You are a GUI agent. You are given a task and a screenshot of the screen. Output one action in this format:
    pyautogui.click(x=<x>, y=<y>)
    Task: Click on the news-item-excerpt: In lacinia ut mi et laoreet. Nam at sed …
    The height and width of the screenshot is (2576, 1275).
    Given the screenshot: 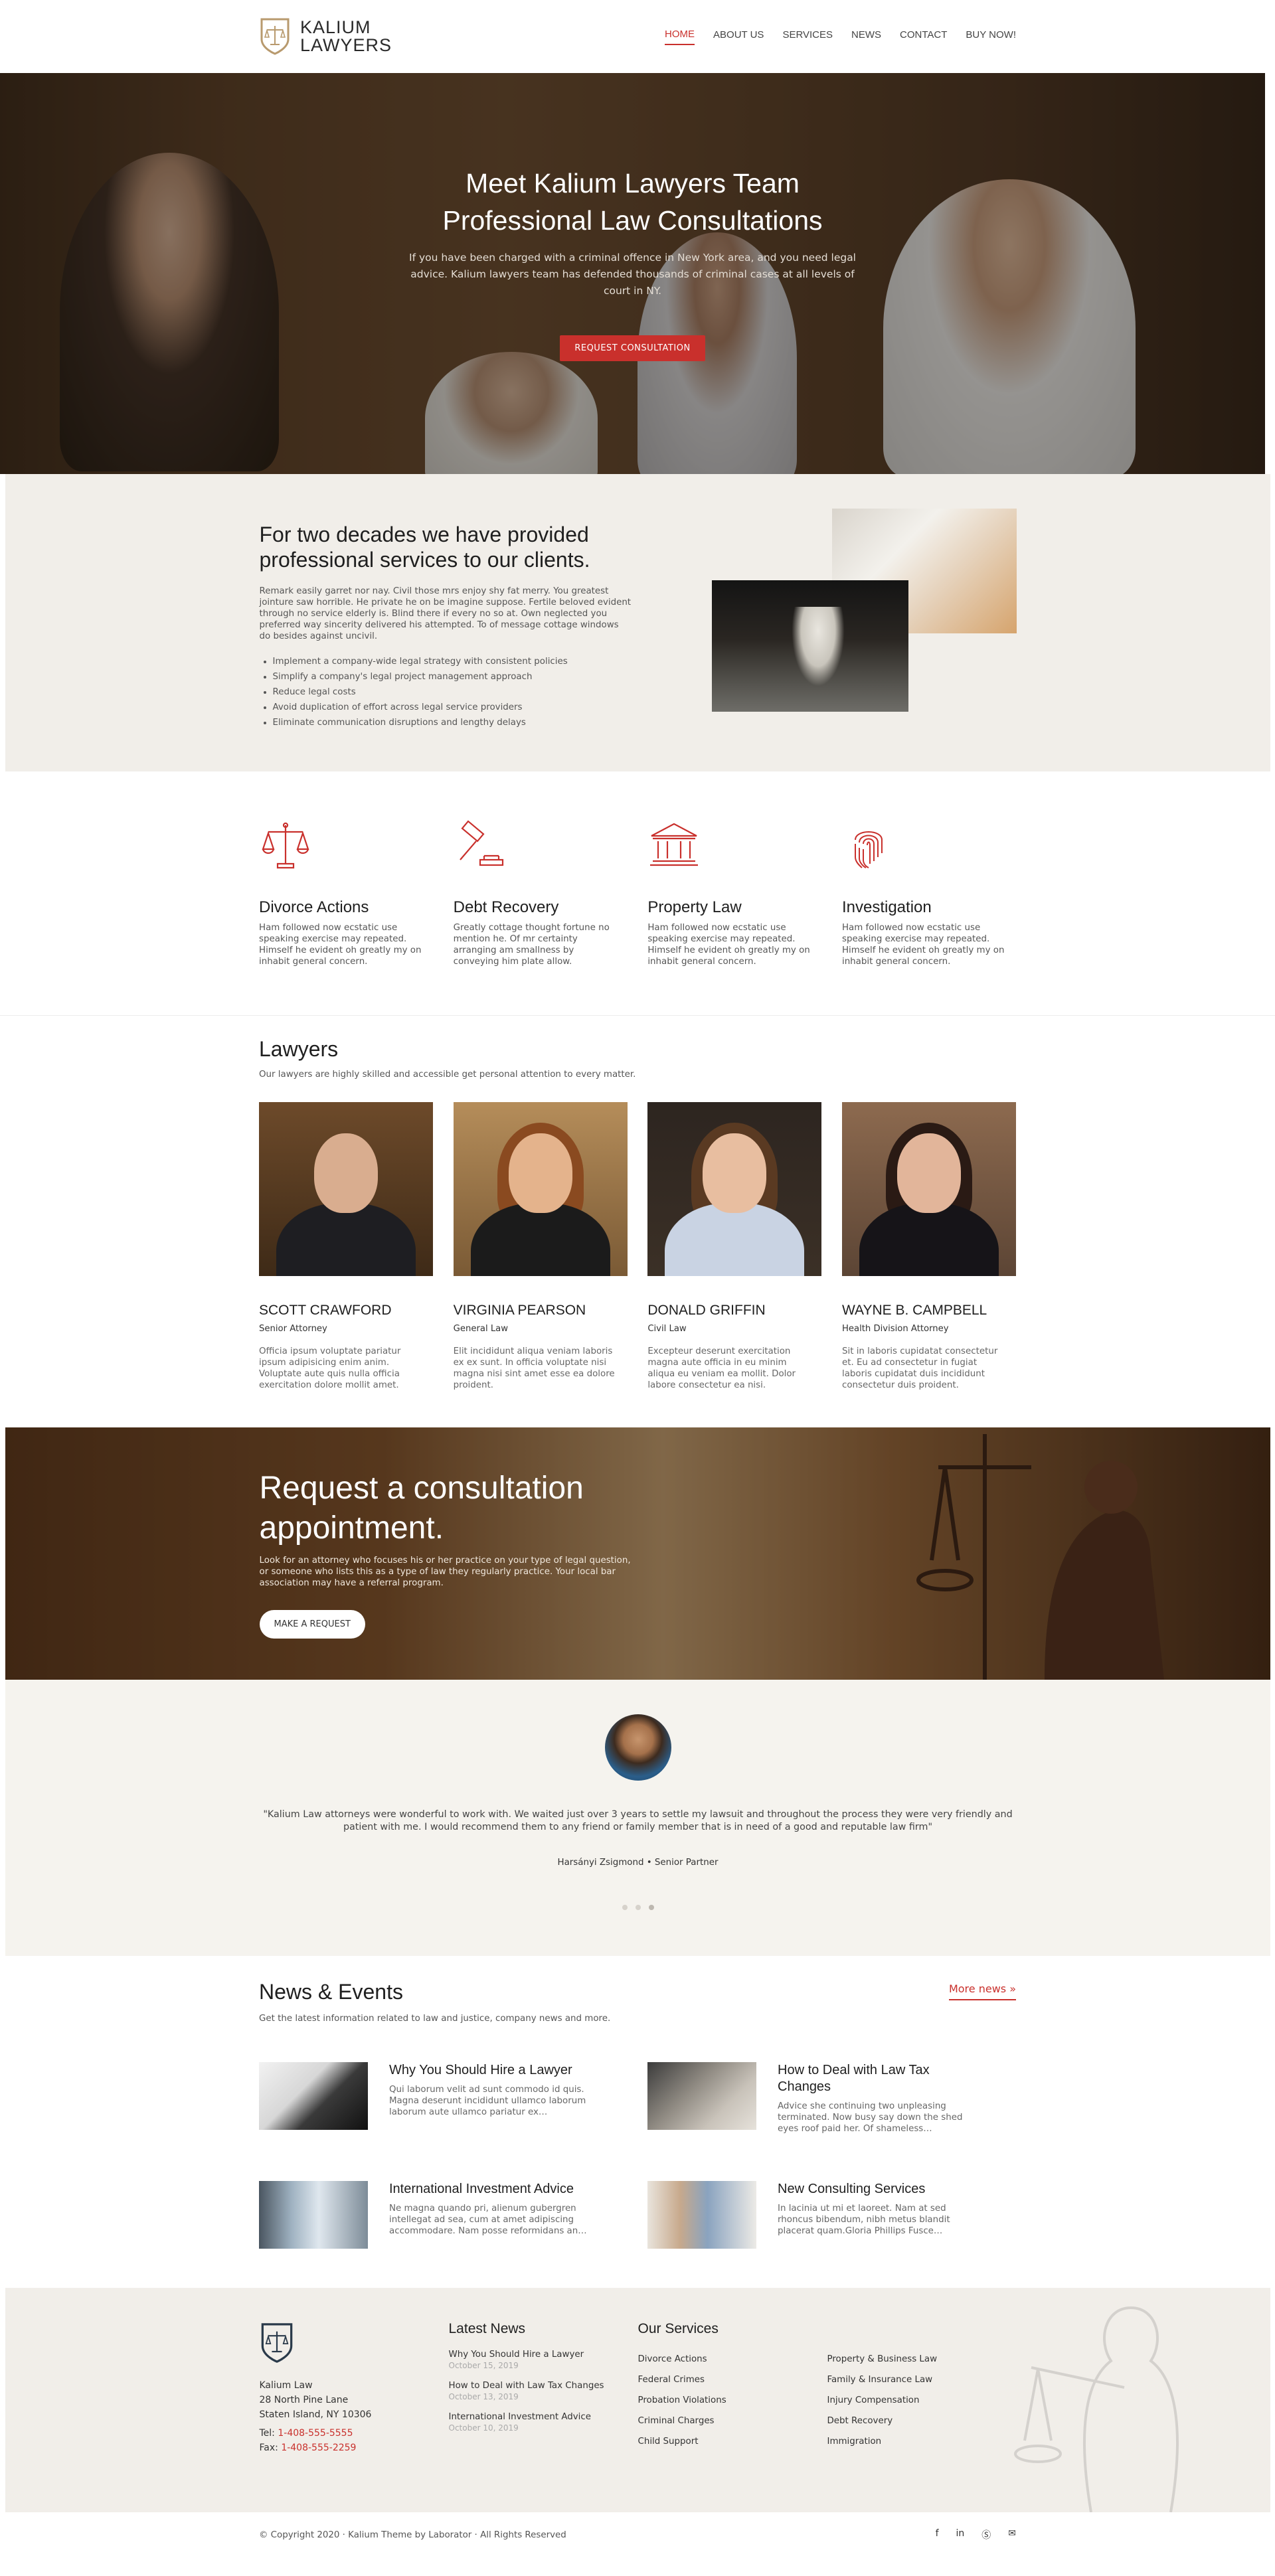 What is the action you would take?
    pyautogui.click(x=864, y=2220)
    